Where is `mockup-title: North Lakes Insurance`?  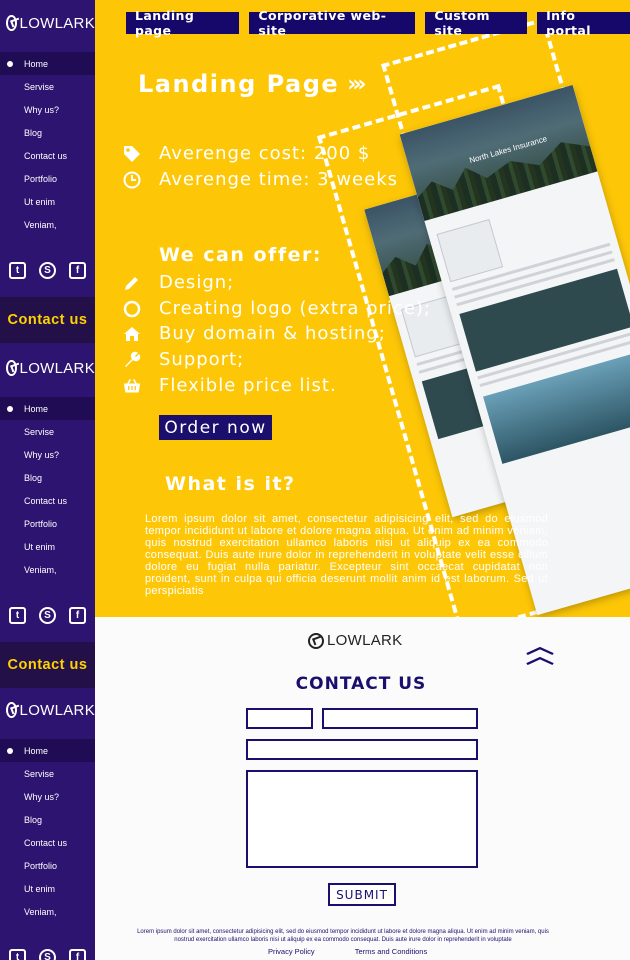 mockup-title: North Lakes Insurance is located at coordinates (508, 150).